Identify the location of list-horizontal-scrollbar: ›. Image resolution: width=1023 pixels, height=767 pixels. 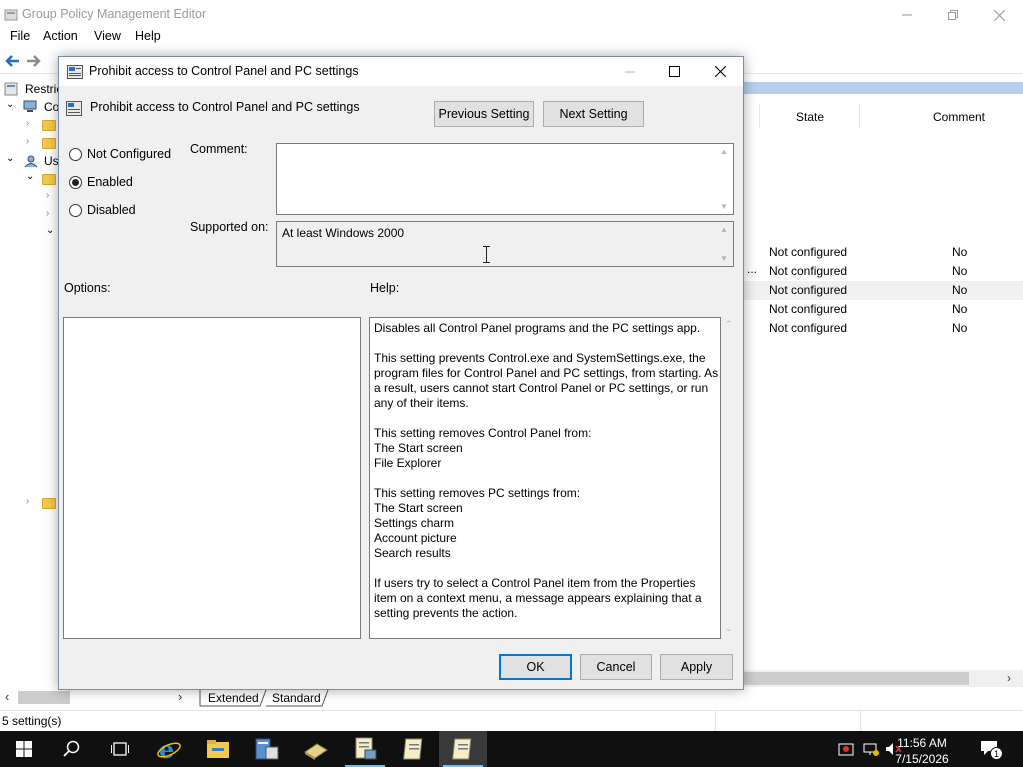
(883, 678).